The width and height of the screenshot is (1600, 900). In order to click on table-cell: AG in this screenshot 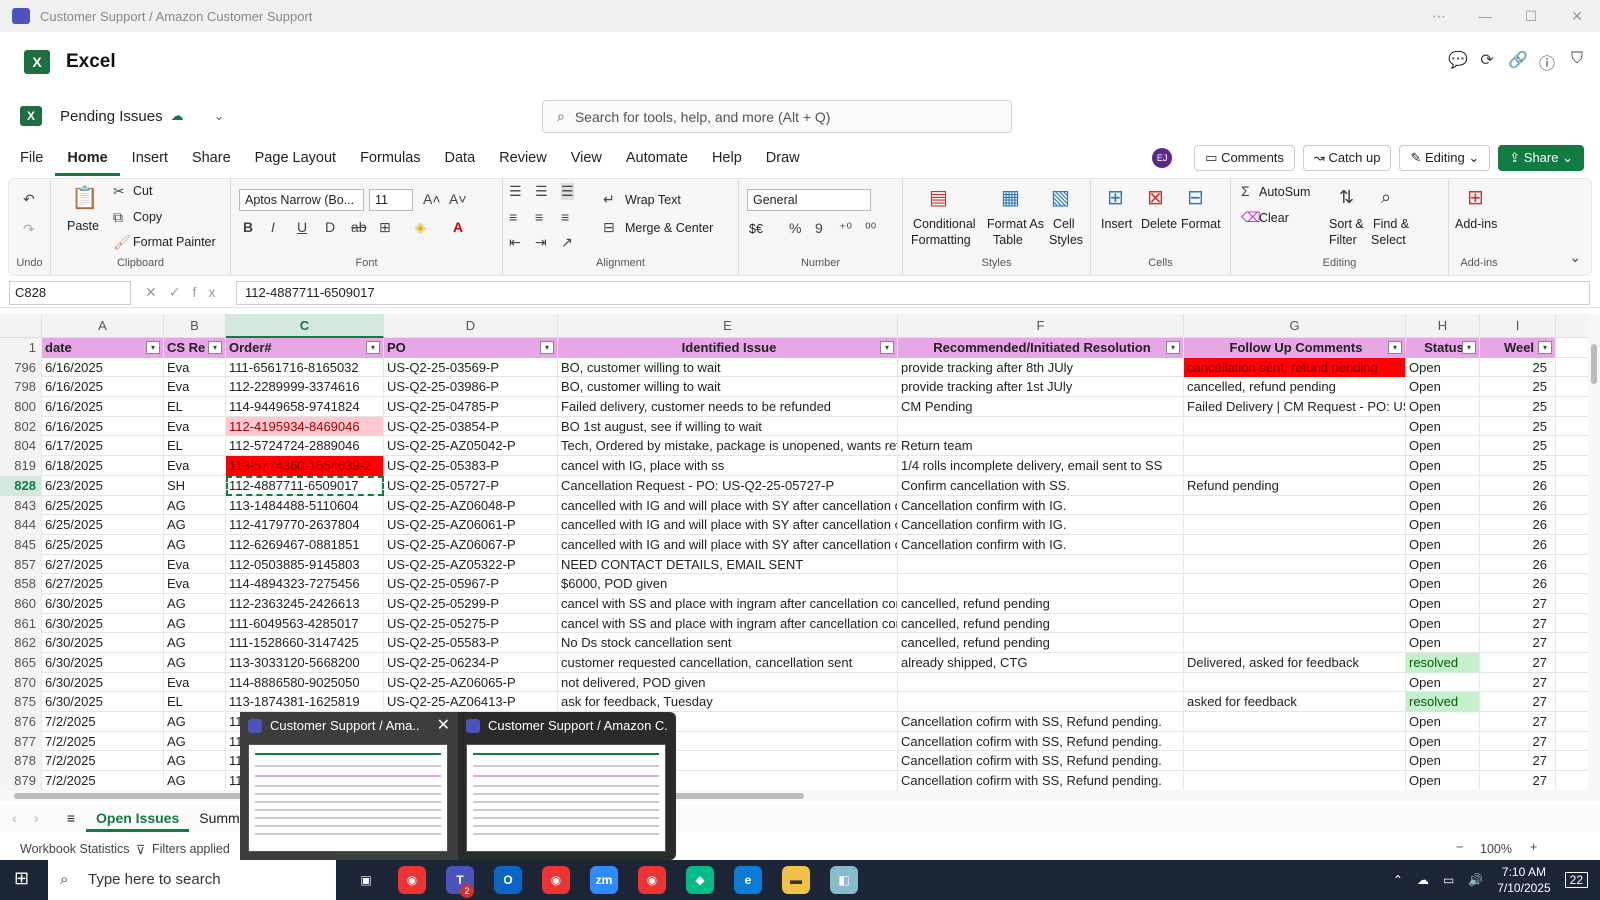, I will do `click(195, 722)`.